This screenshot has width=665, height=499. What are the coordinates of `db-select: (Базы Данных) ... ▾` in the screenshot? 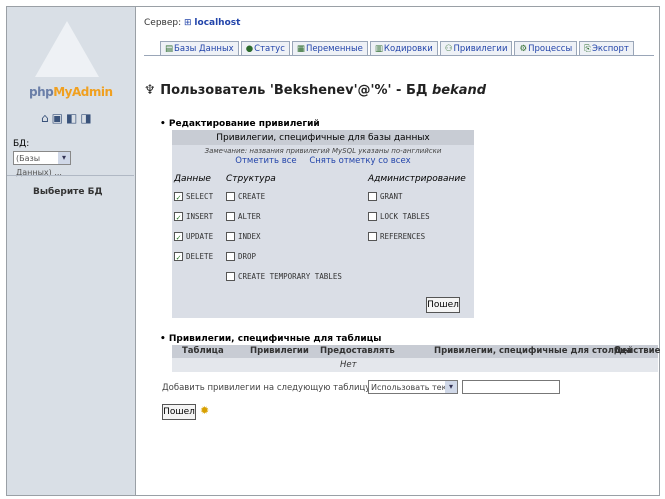 It's located at (42, 164).